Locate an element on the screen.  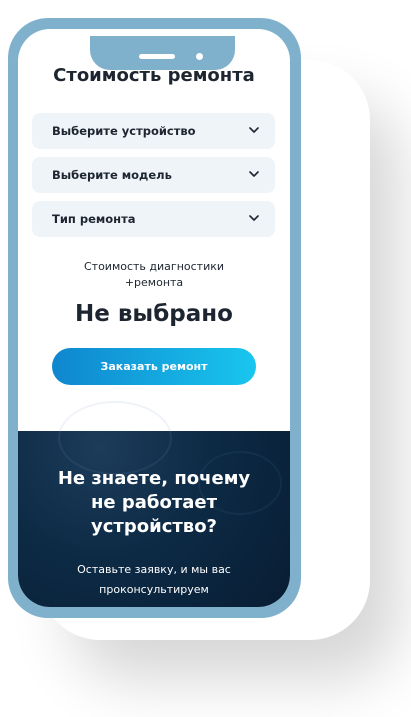
consult-subtitle-line2: проконсультируем is located at coordinates (154, 589).